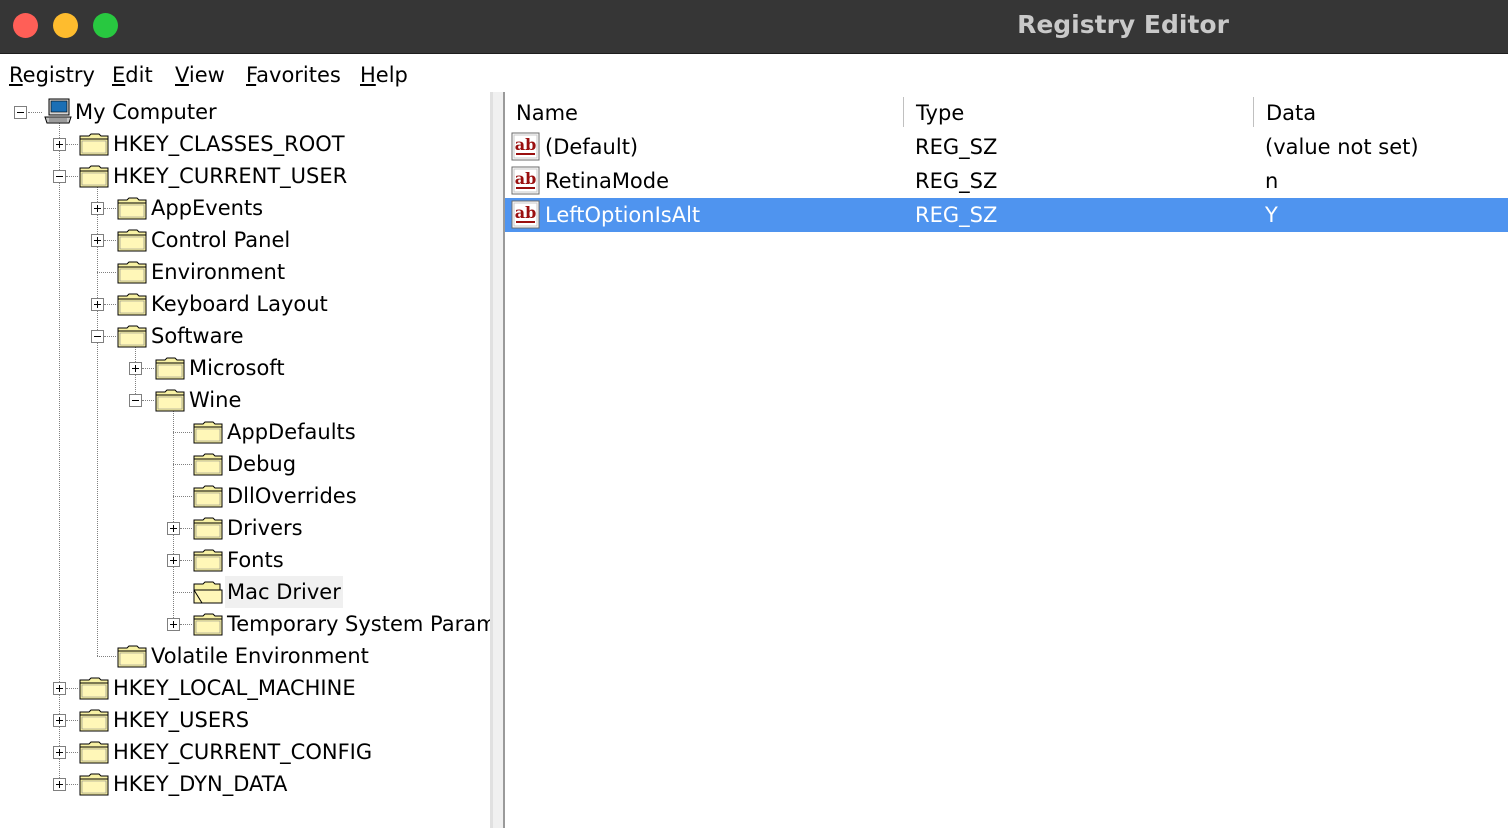  I want to click on tree-item-hkey-classes-root: HKEY_CLASSES_ROOT, so click(245, 144).